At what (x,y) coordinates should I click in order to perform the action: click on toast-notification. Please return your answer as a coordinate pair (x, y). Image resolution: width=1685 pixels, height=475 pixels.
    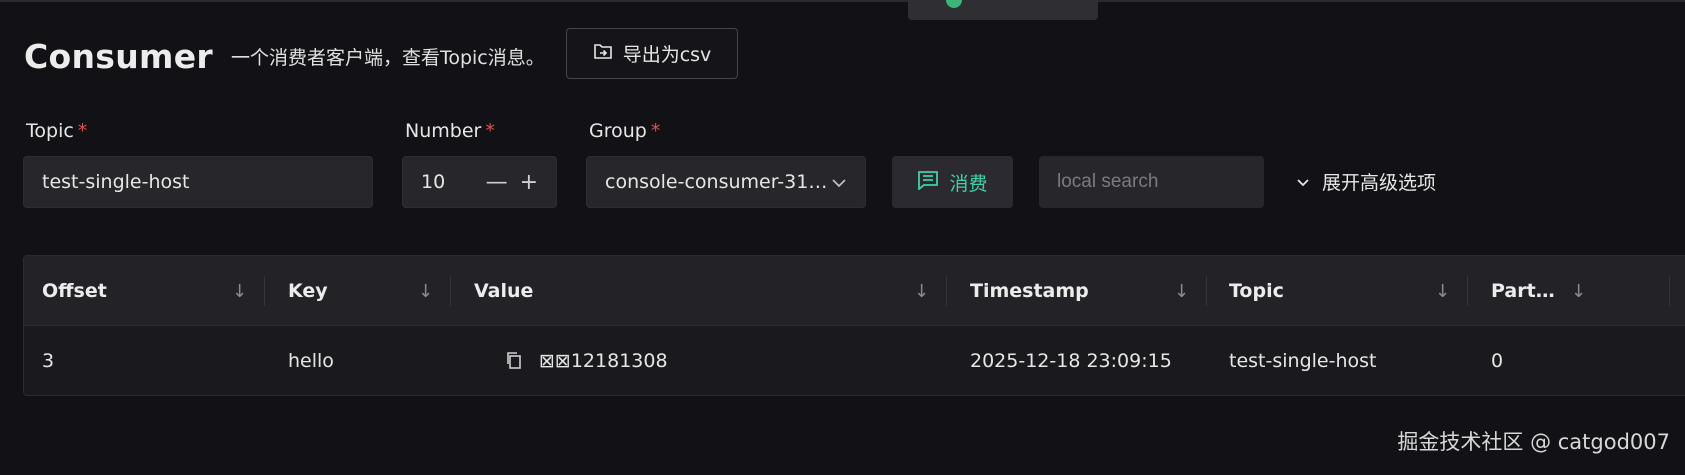
    Looking at the image, I should click on (1003, 10).